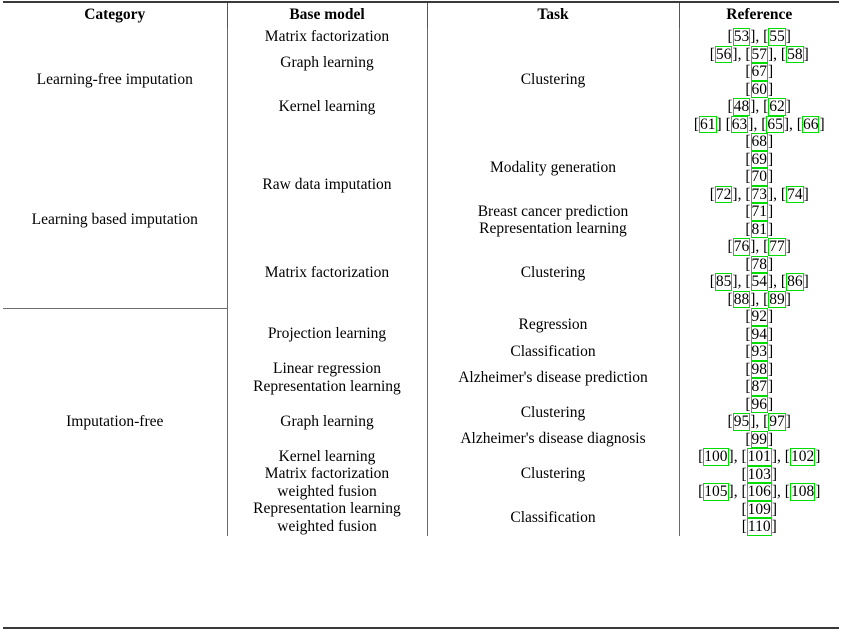 The image size is (842, 642). I want to click on citation-link: 94, so click(759, 334).